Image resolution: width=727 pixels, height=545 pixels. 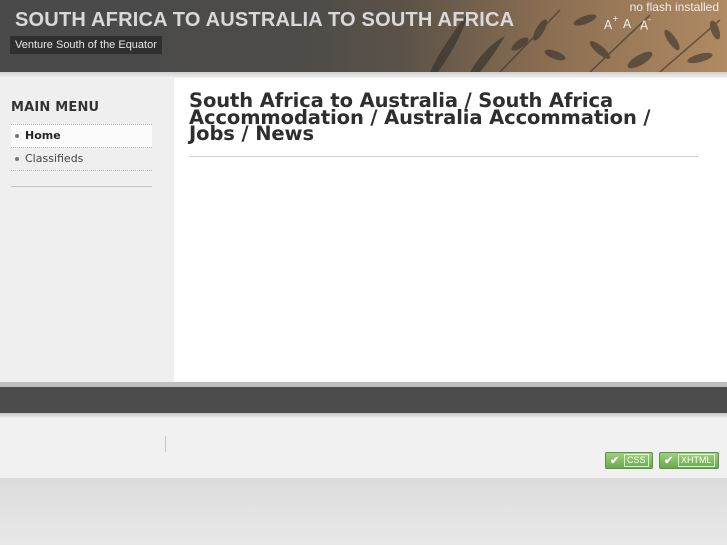 I want to click on title-divider, so click(x=443, y=156).